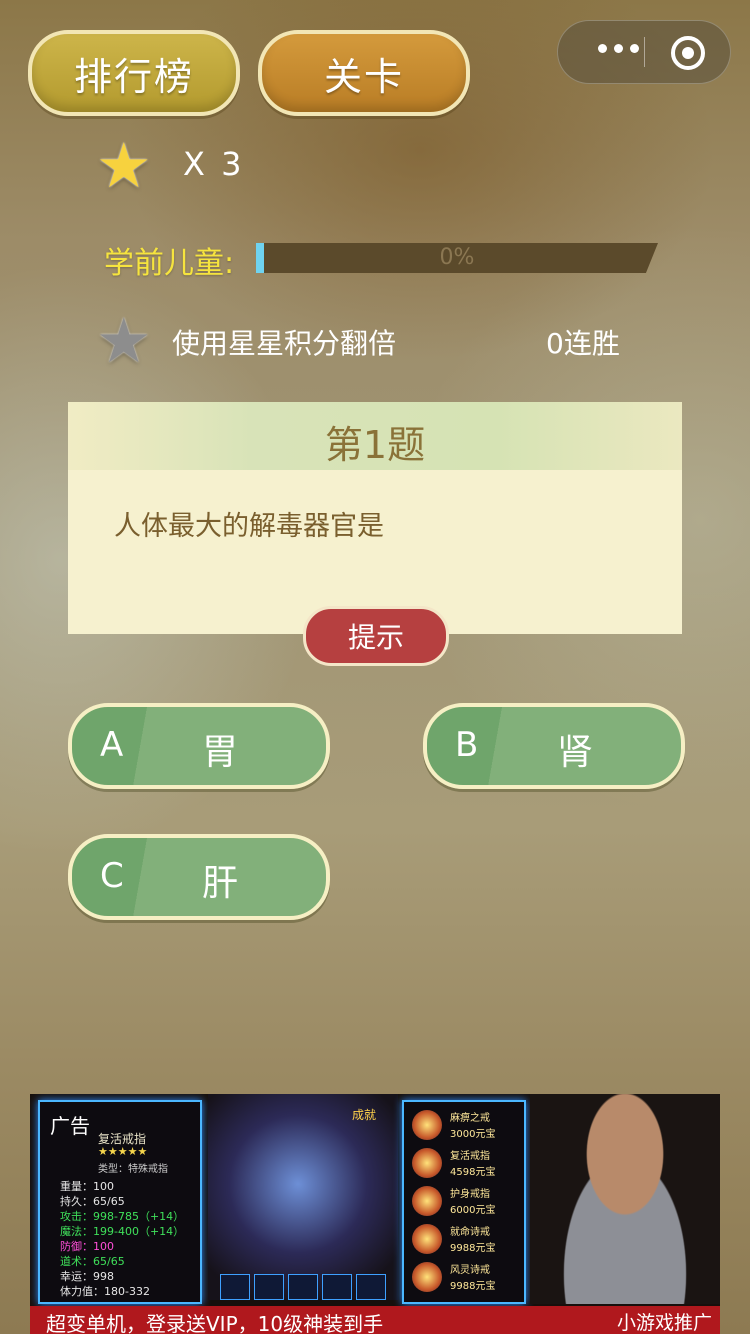  Describe the element at coordinates (284, 342) in the screenshot. I see `double-points-text: 使用星星积分翻倍` at that location.